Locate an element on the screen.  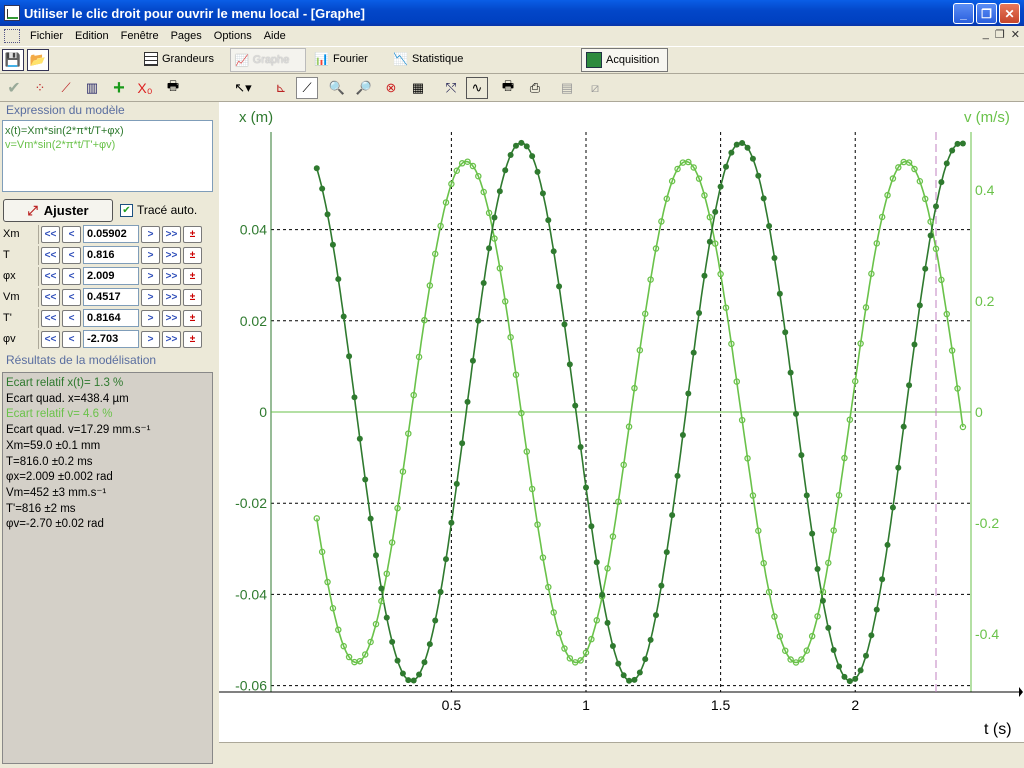
param-value-tprime: 0.8164 is located at coordinates (111, 318).